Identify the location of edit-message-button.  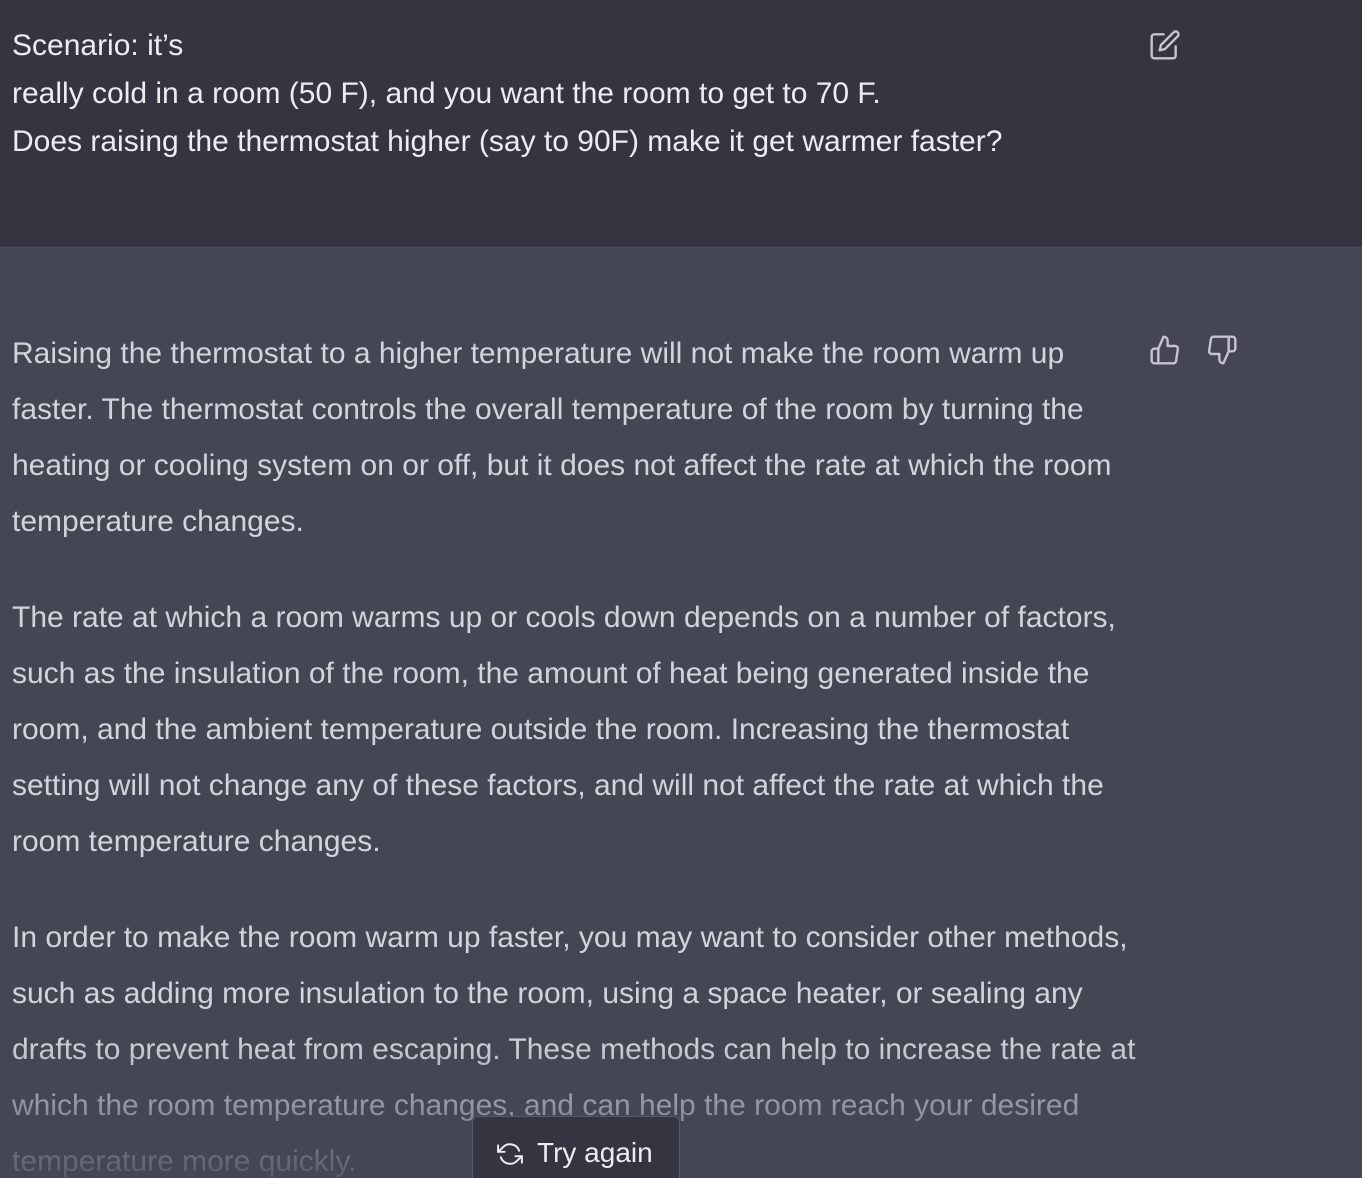
(1165, 45).